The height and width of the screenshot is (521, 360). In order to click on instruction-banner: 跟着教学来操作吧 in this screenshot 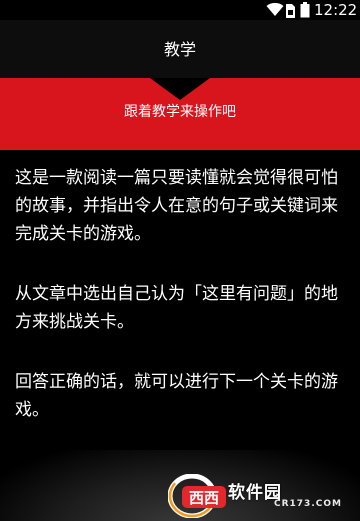, I will do `click(180, 114)`.